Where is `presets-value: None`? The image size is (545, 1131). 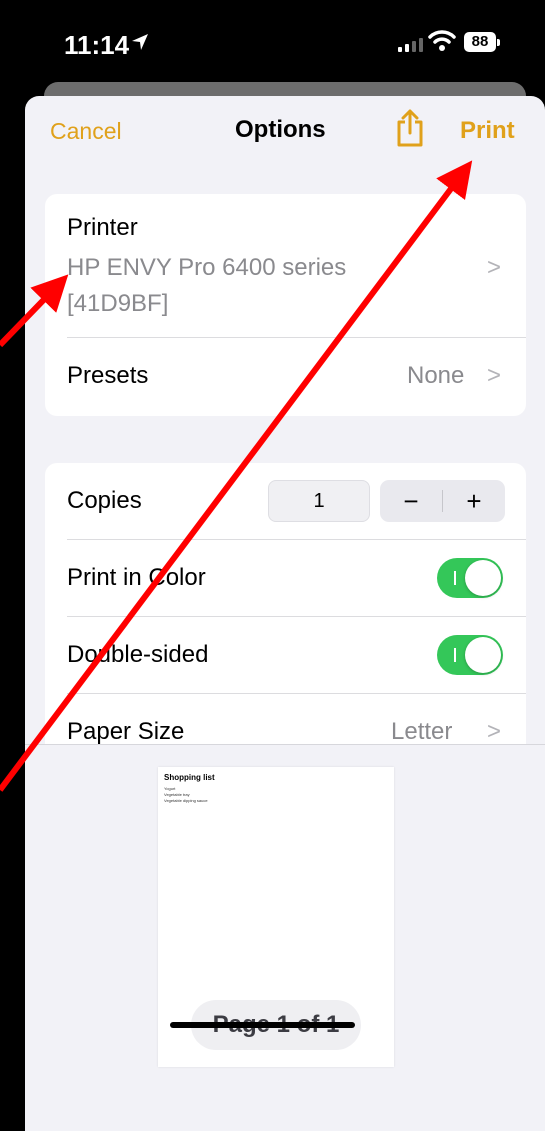 presets-value: None is located at coordinates (436, 375).